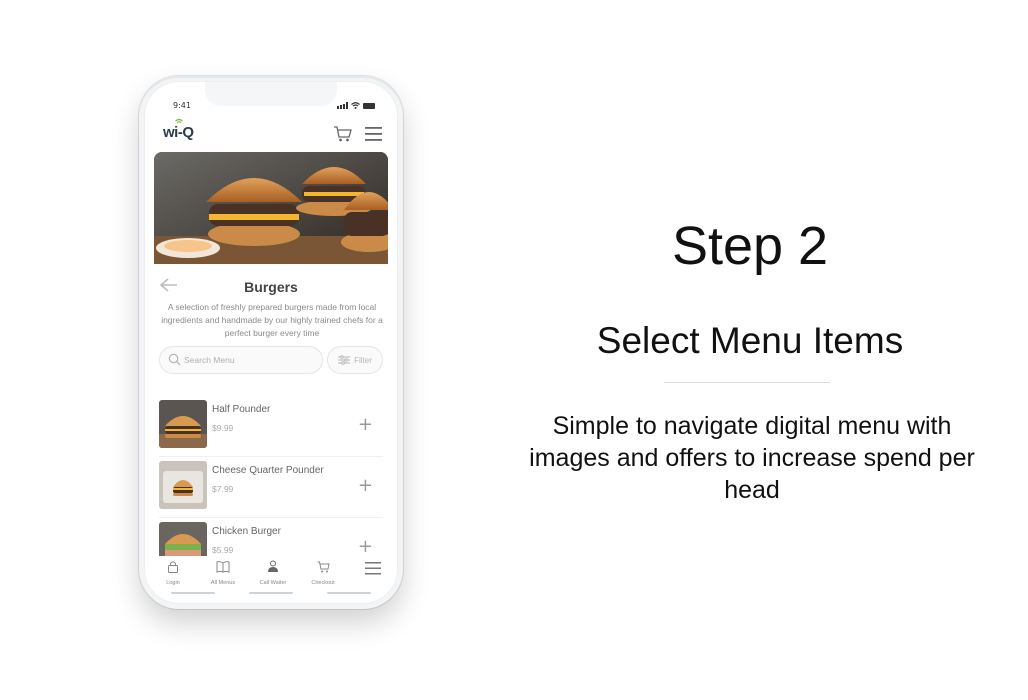 The width and height of the screenshot is (1028, 700). I want to click on nav-checkout: Checkout, so click(323, 573).